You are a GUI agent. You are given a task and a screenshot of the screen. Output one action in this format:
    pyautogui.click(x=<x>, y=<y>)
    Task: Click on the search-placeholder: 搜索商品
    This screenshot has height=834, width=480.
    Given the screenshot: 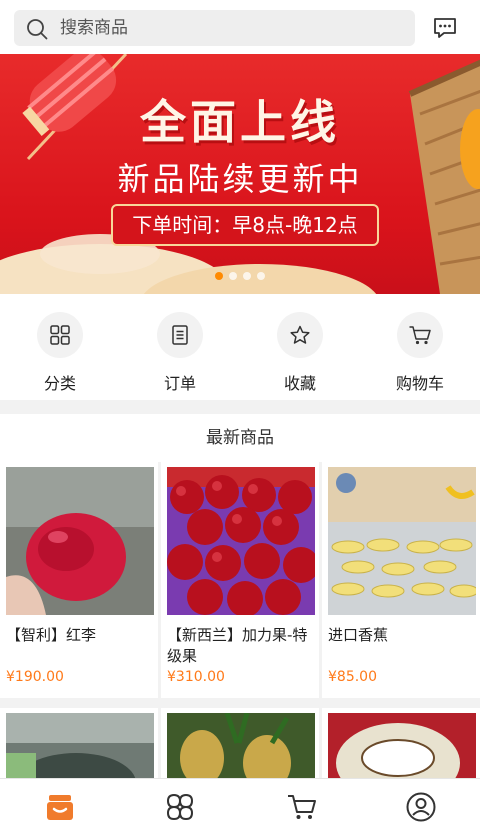 What is the action you would take?
    pyautogui.click(x=94, y=28)
    